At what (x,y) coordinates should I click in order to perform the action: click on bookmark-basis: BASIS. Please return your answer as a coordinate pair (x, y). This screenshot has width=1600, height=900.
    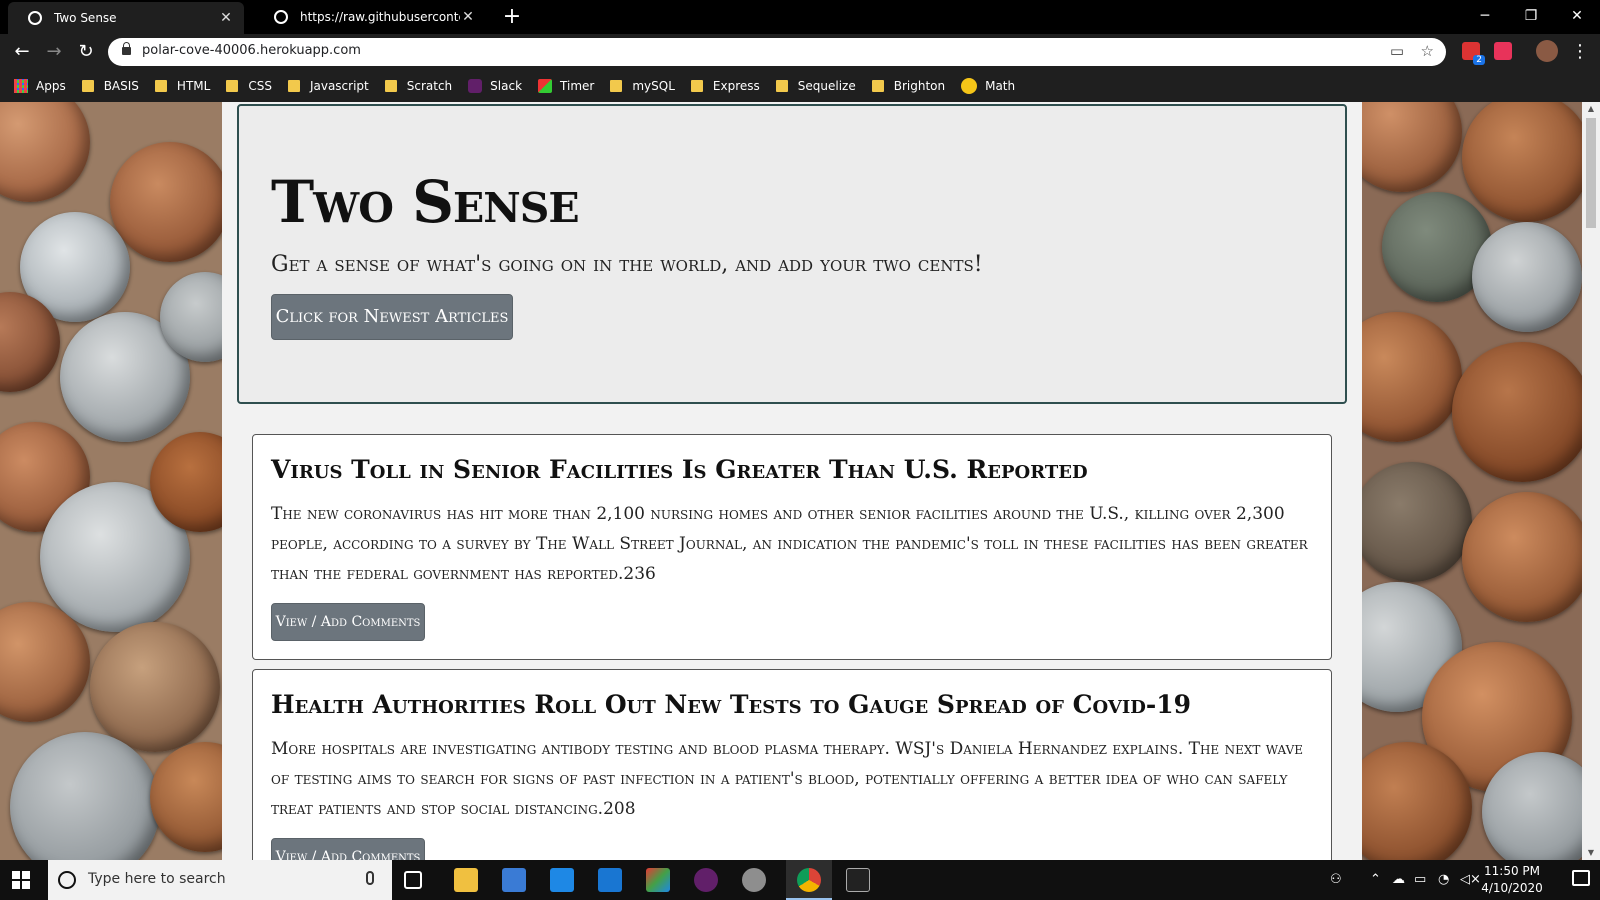
    Looking at the image, I should click on (110, 86).